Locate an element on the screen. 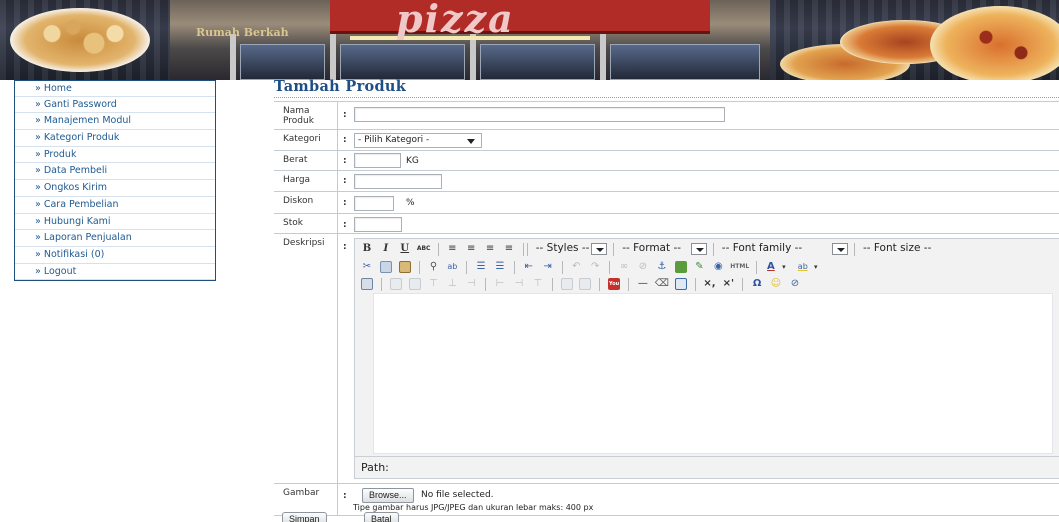  bold-button: B is located at coordinates (367, 249).